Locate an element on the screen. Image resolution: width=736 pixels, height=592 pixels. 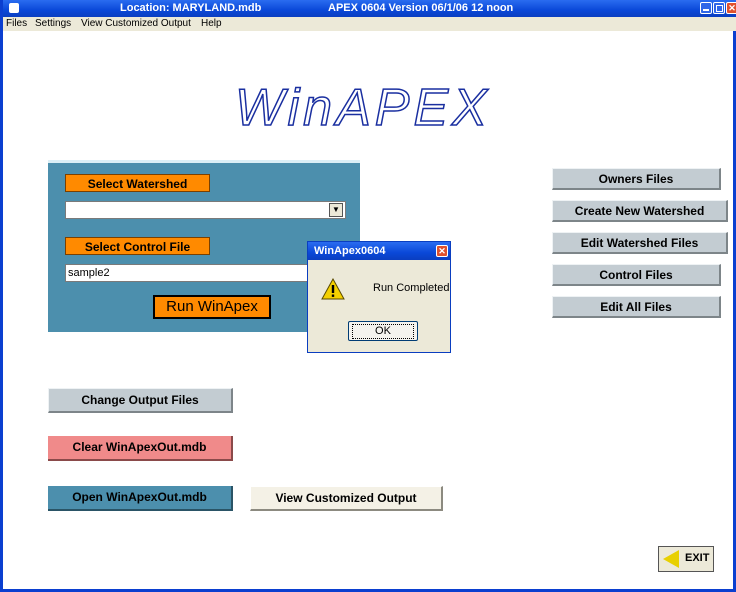
select-control-file-label: Select Control File is located at coordinates (137, 246).